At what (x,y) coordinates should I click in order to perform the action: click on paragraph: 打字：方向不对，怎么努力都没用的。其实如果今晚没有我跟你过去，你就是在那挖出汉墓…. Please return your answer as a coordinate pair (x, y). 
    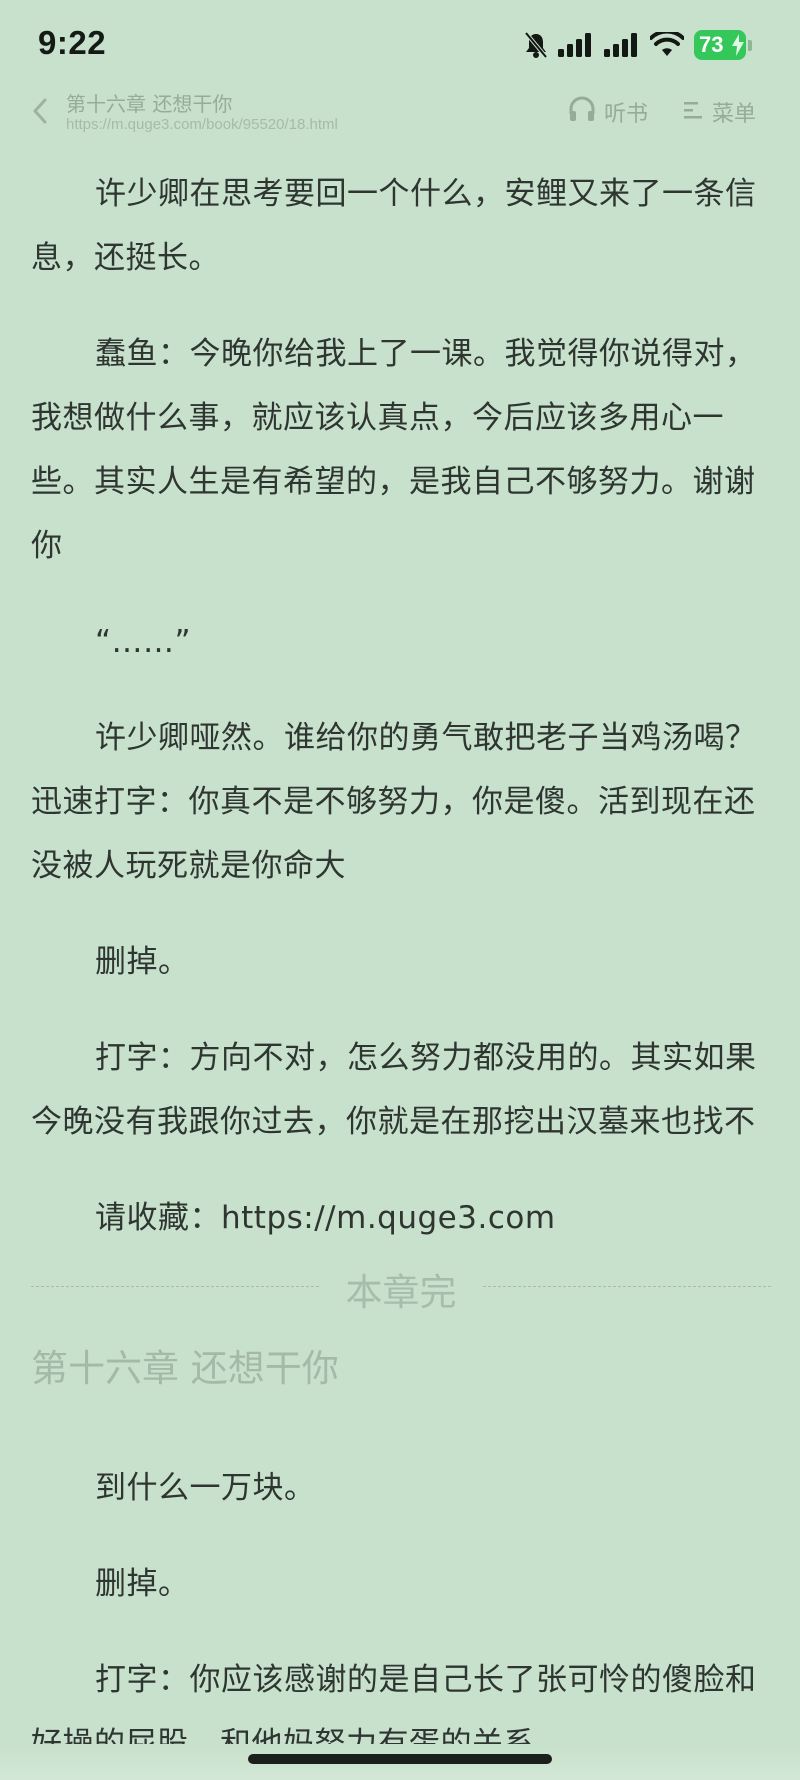
    Looking at the image, I should click on (394, 1090).